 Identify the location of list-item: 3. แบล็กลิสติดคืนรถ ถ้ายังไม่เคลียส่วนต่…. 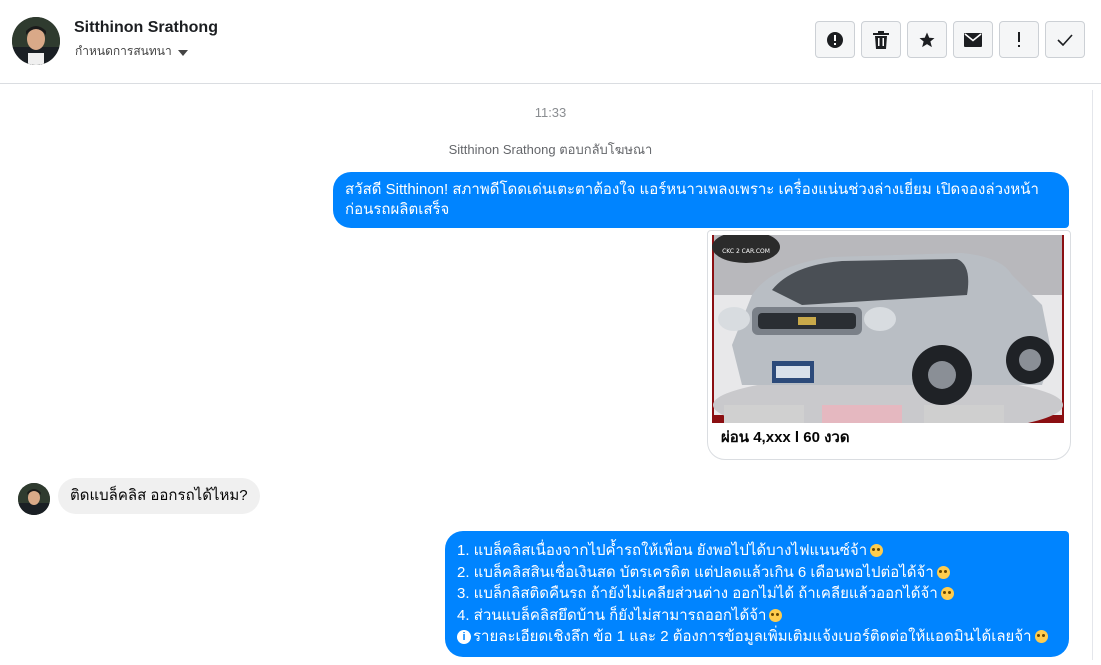
(757, 594).